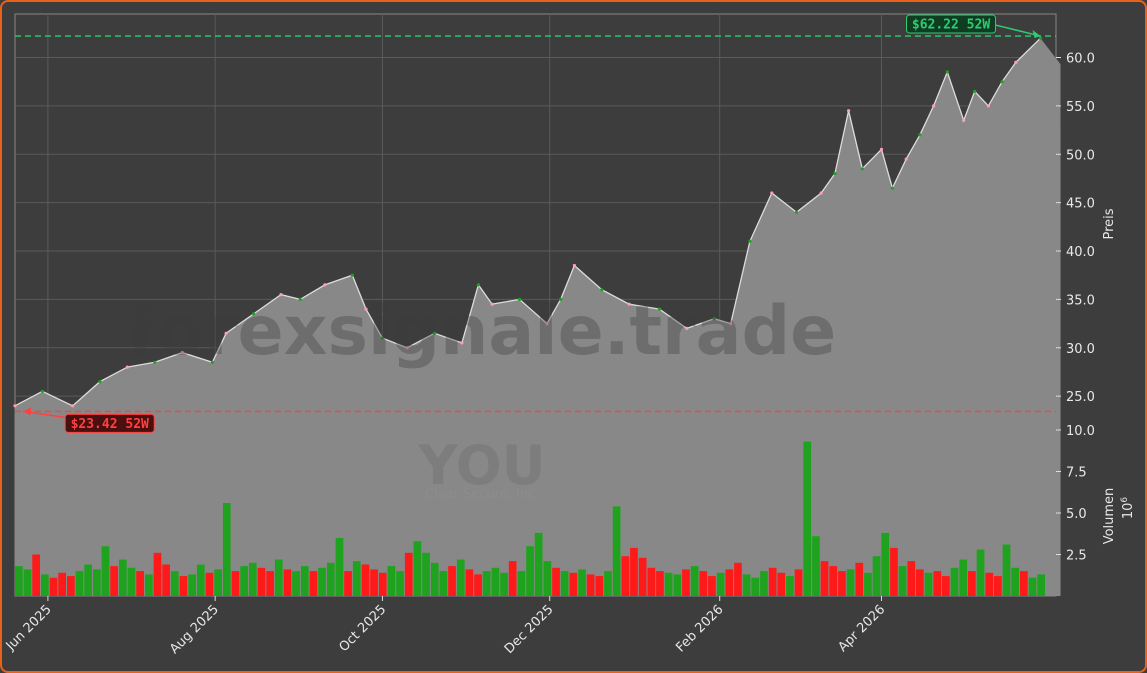 The image size is (1147, 673). I want to click on volume-tick-label: 7.5, so click(1076, 473).